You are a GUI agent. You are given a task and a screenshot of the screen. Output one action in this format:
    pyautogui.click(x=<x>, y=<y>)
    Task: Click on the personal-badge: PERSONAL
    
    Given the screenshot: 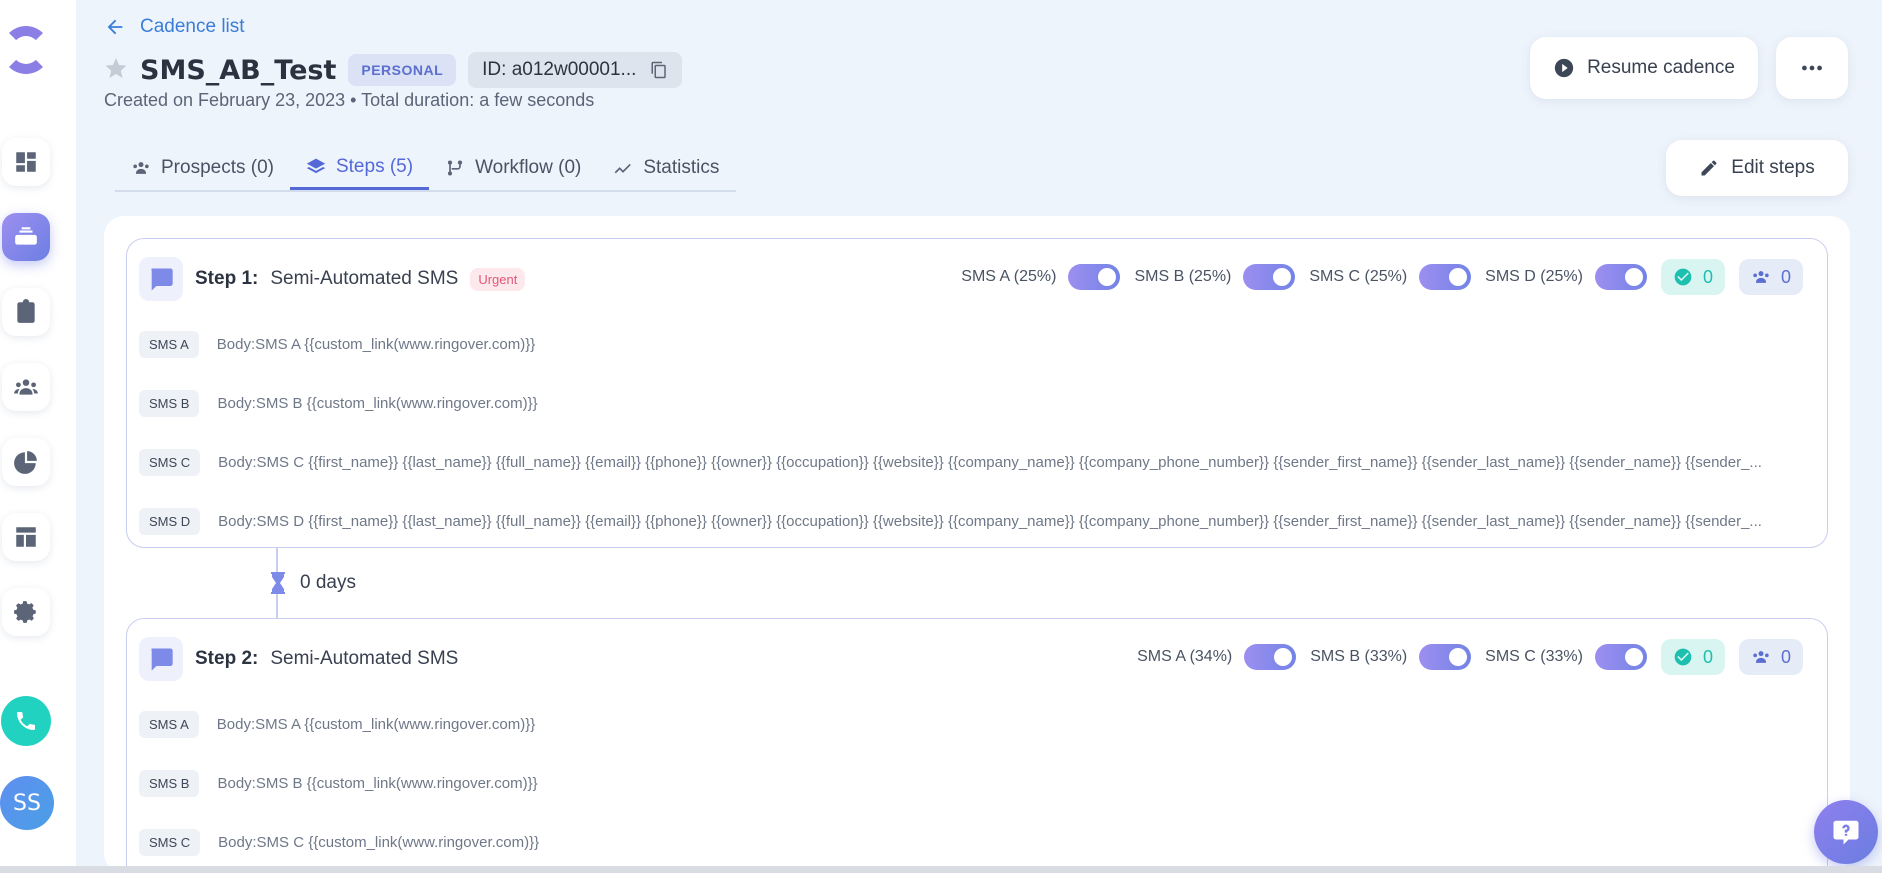 What is the action you would take?
    pyautogui.click(x=402, y=70)
    